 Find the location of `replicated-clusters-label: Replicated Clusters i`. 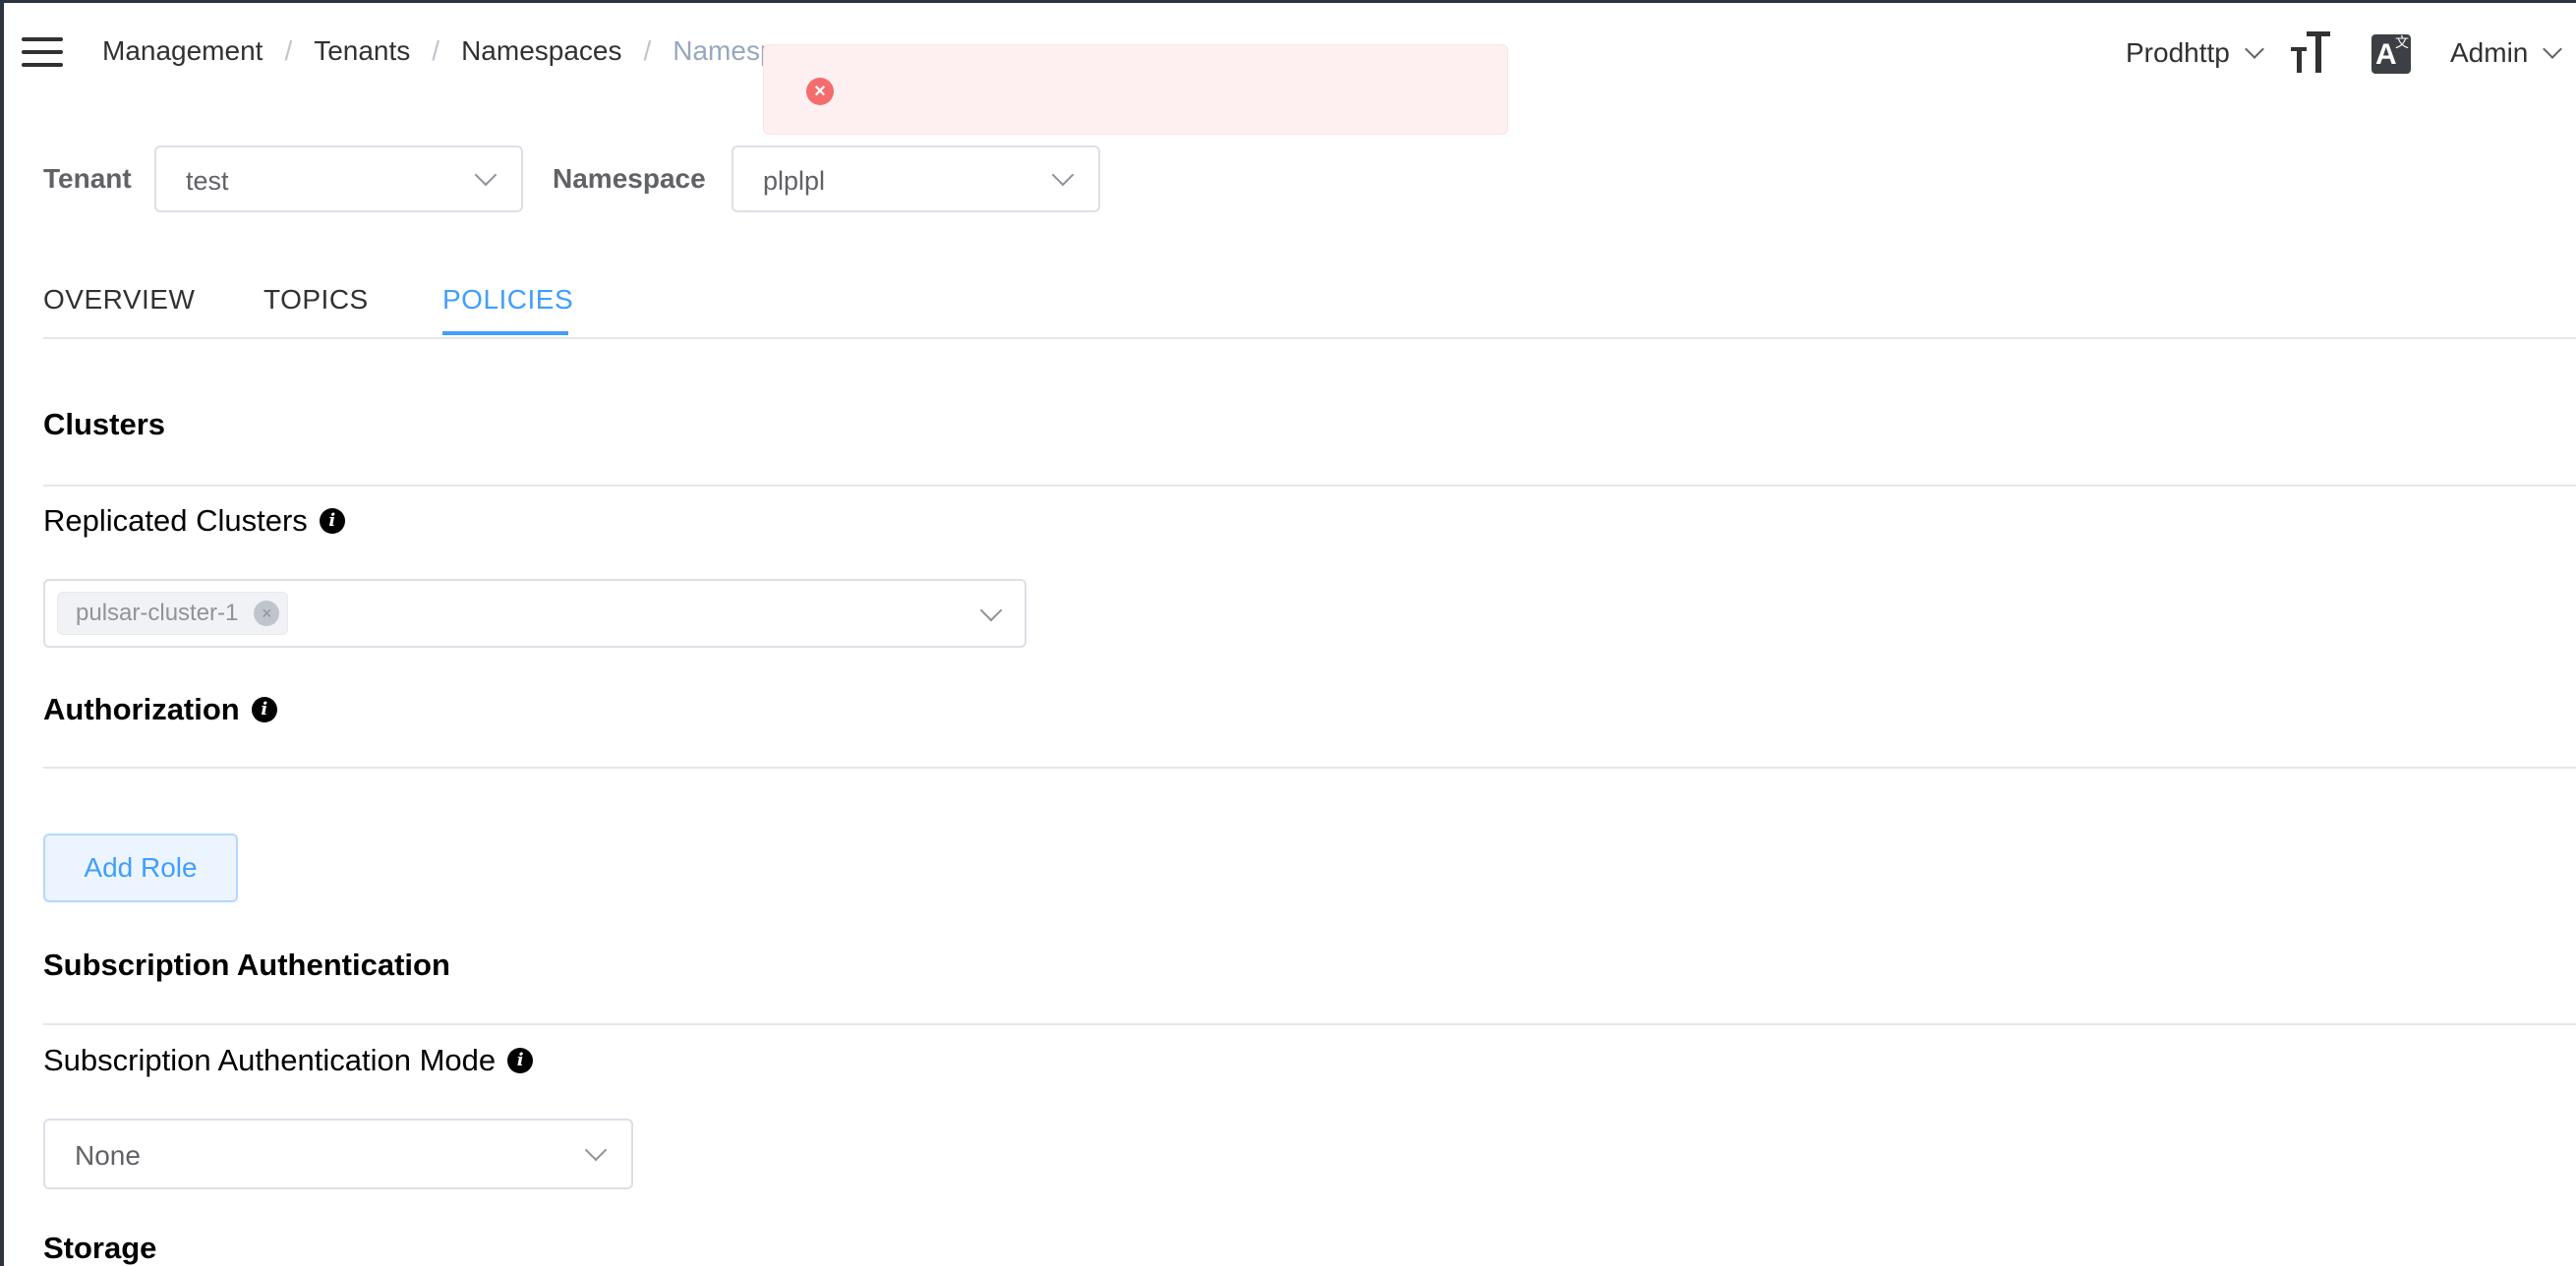

replicated-clusters-label: Replicated Clusters i is located at coordinates (194, 521).